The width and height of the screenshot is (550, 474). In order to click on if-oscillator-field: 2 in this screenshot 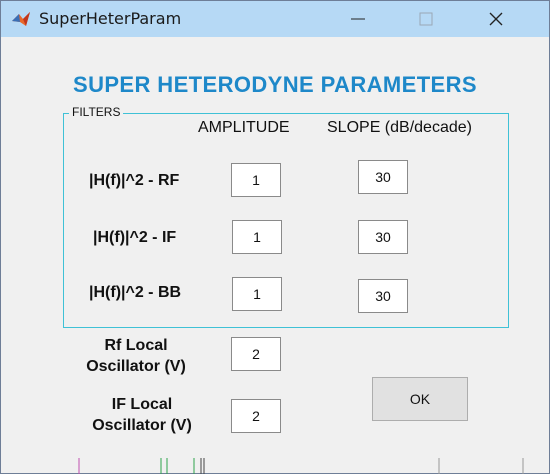, I will do `click(256, 416)`.